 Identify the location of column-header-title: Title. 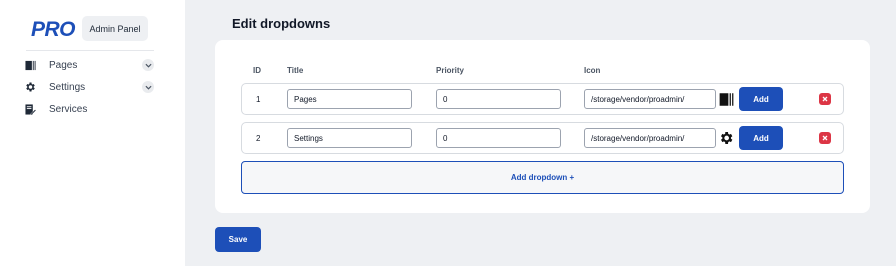
(295, 70).